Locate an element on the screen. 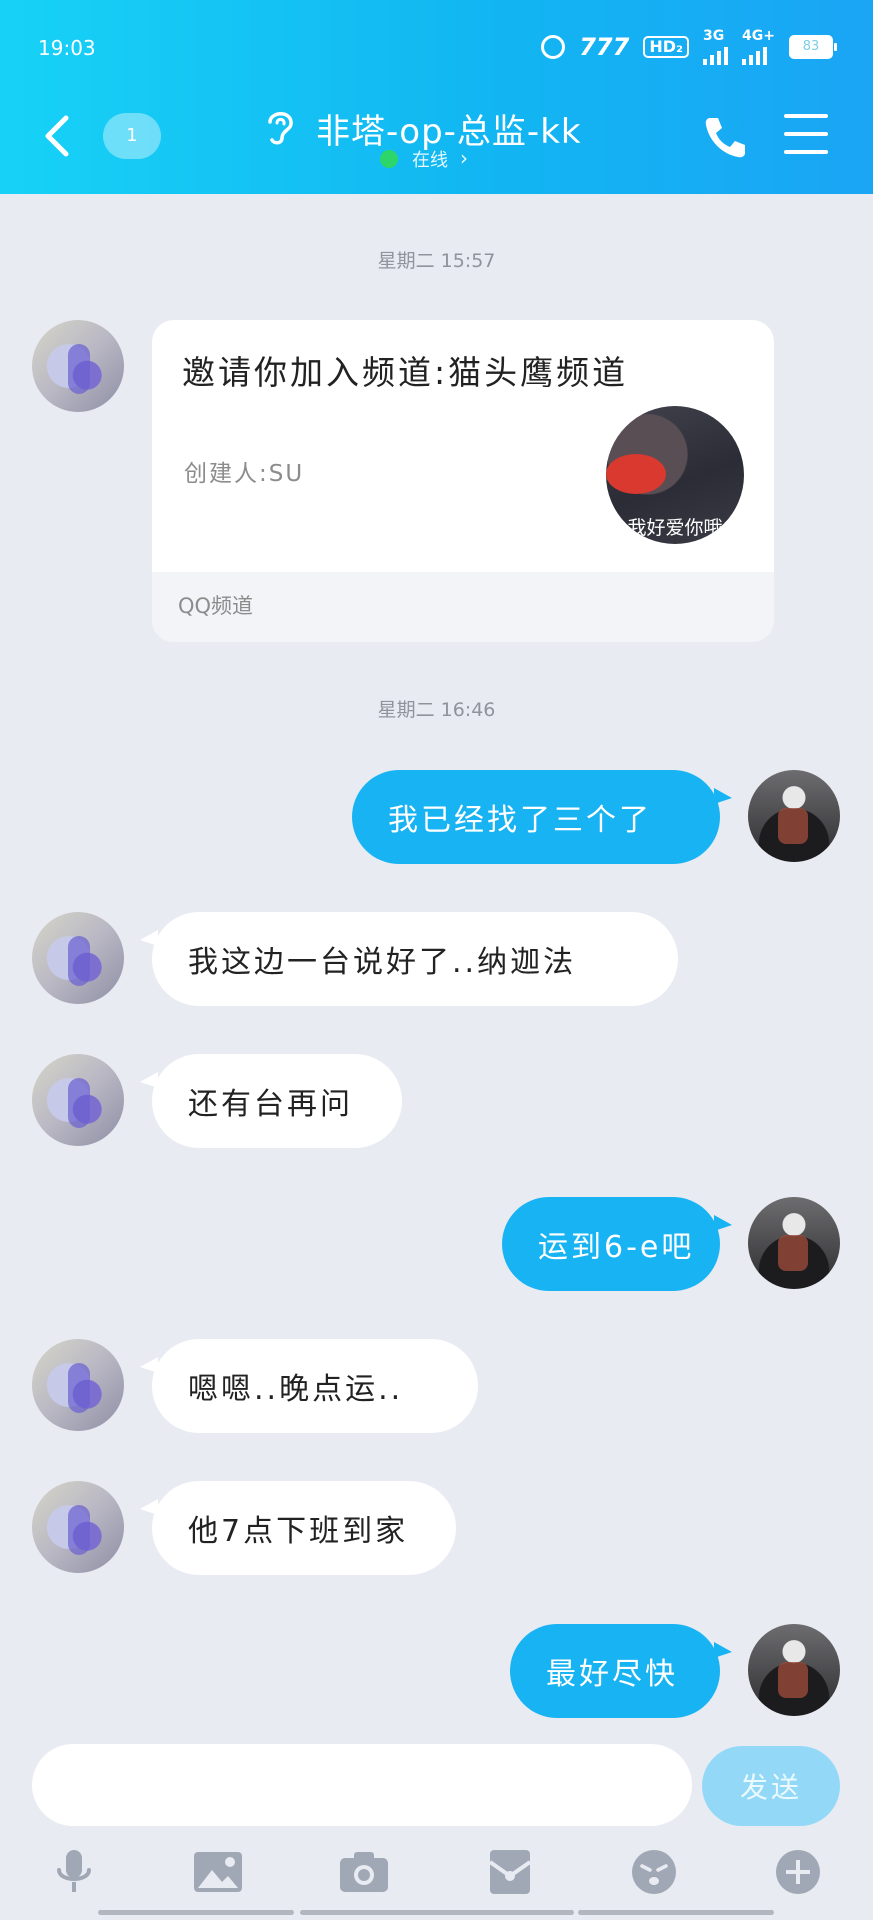  voice-button is located at coordinates (74, 1872).